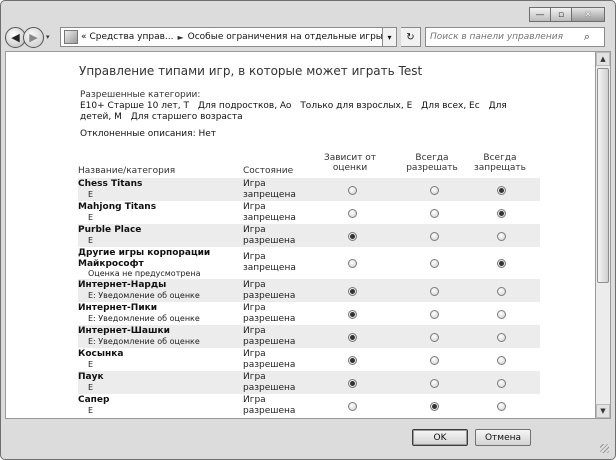  Describe the element at coordinates (561, 14) in the screenshot. I see `maximize-button: ▫` at that location.